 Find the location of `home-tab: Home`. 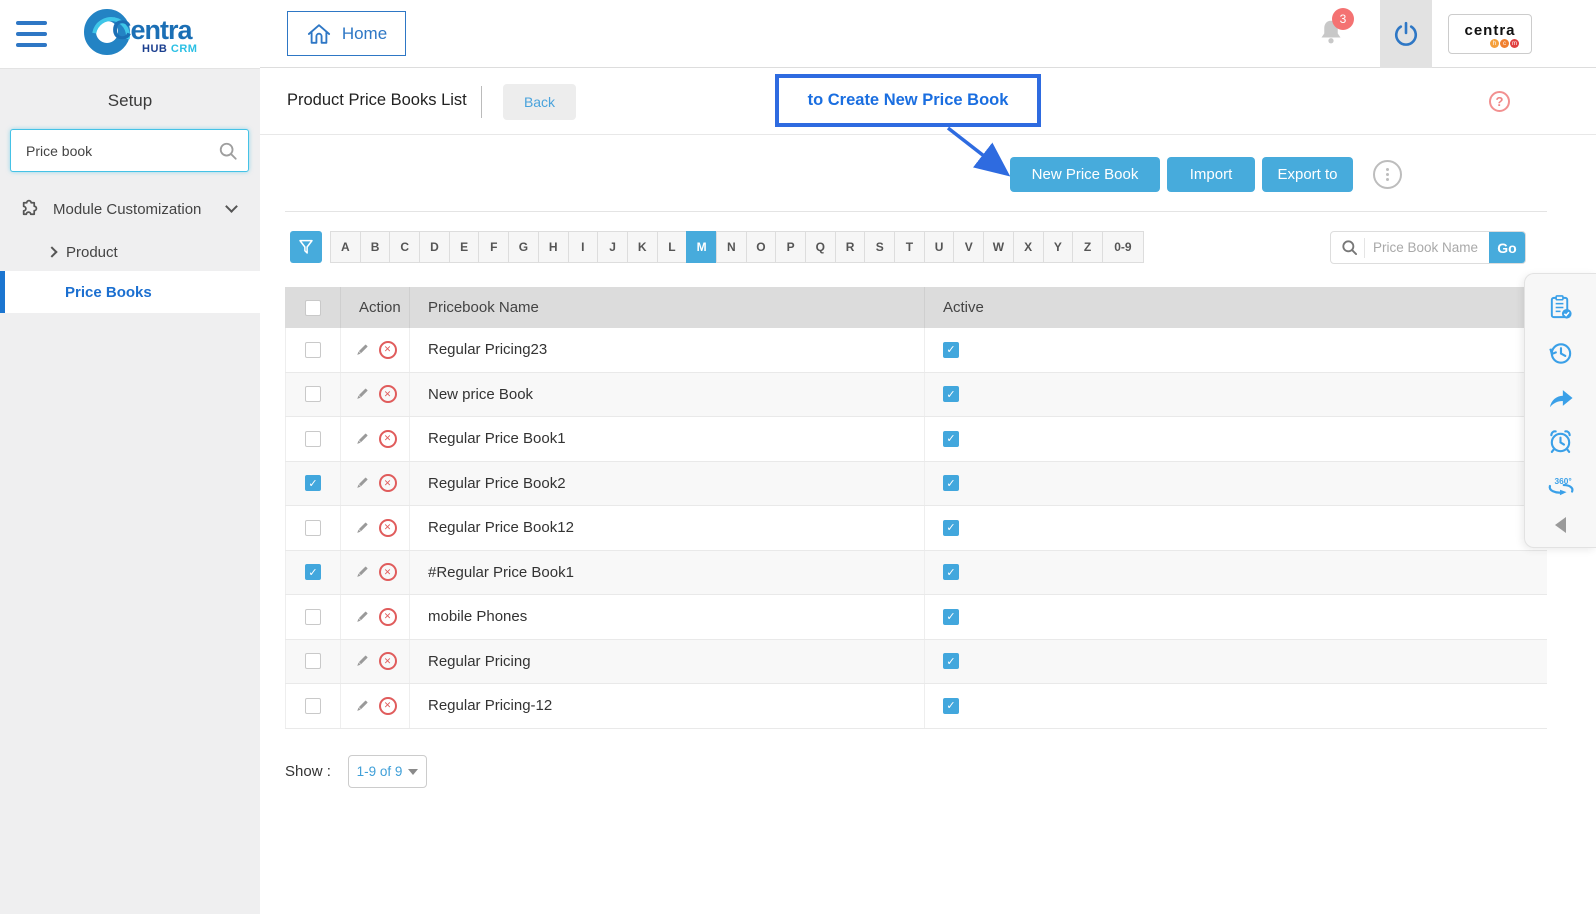

home-tab: Home is located at coordinates (346, 33).